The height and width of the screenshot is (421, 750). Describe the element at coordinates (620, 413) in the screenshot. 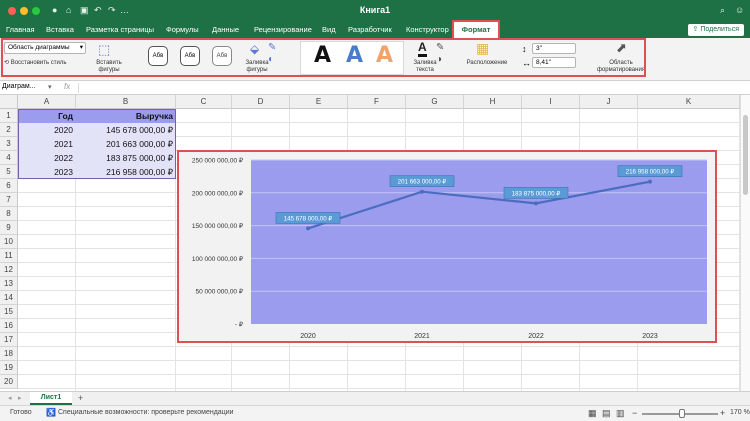

I see `page-break-view-icon: ▥` at that location.